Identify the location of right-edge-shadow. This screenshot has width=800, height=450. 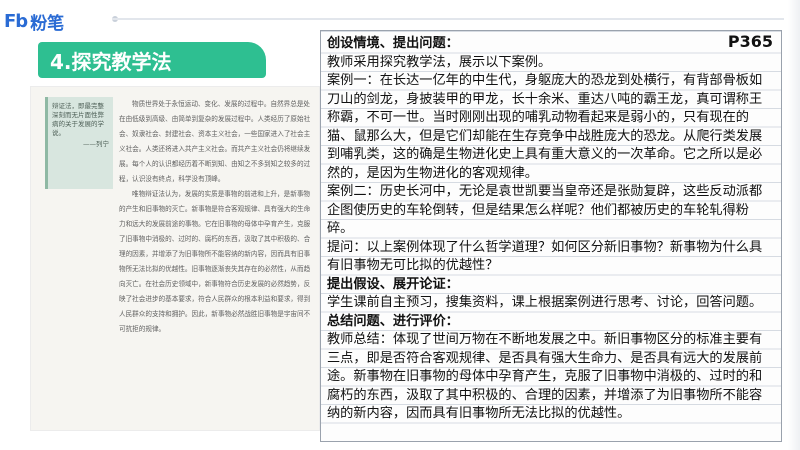
(794, 225).